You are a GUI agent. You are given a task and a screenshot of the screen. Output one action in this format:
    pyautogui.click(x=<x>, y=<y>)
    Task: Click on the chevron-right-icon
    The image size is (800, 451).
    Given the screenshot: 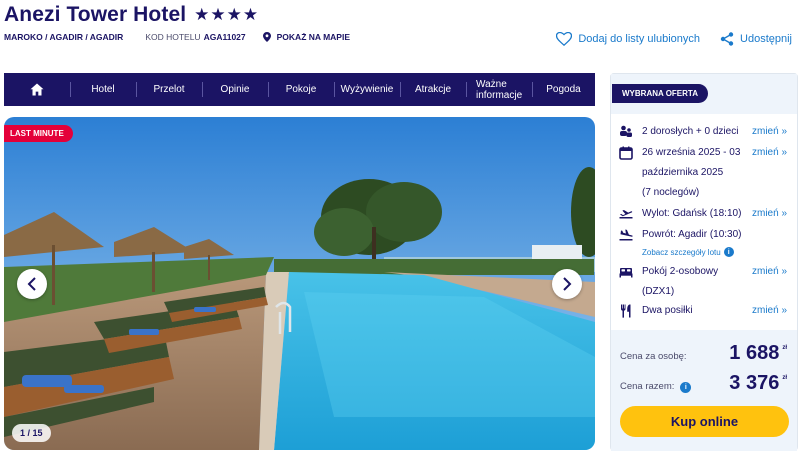 What is the action you would take?
    pyautogui.click(x=567, y=284)
    